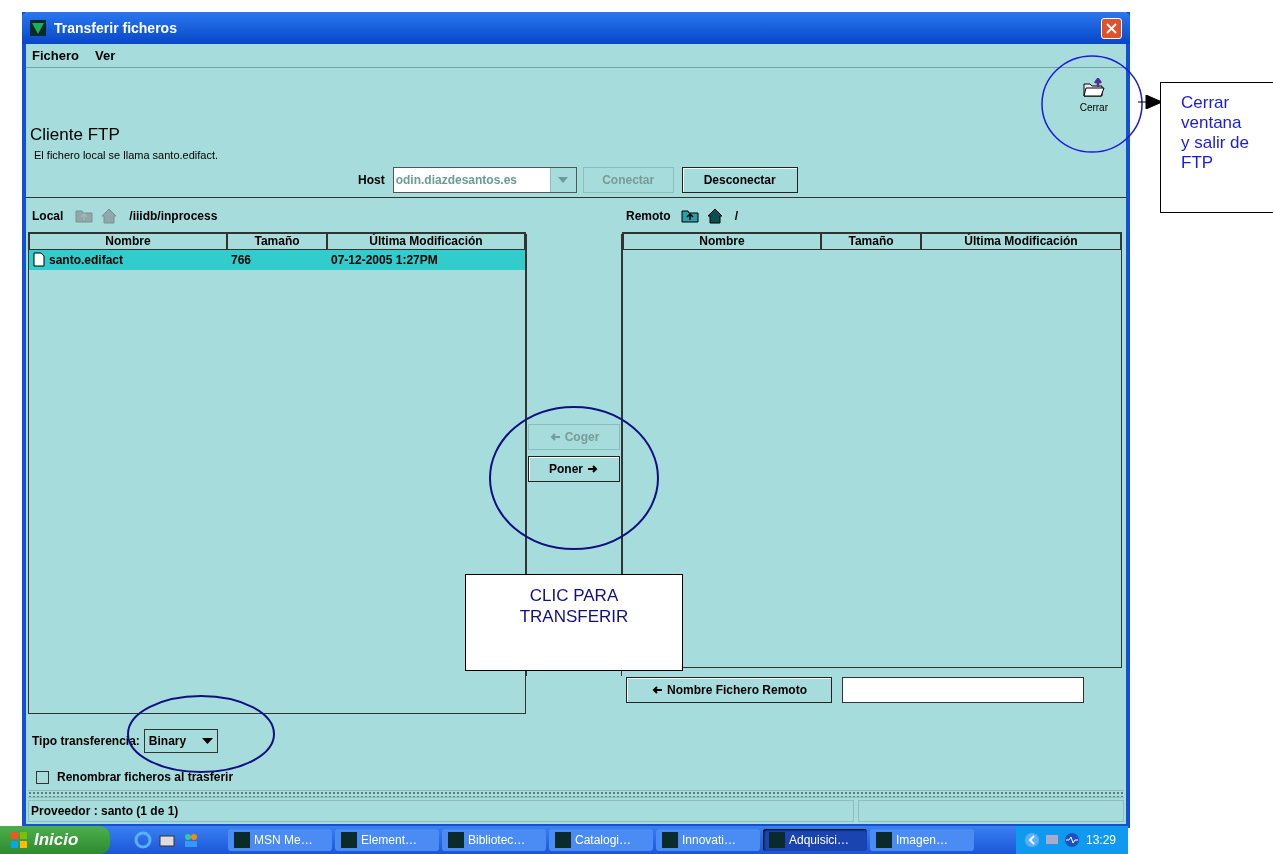 The height and width of the screenshot is (854, 1273). Describe the element at coordinates (180, 741) in the screenshot. I see `transfer-type-dropdown: Binary` at that location.